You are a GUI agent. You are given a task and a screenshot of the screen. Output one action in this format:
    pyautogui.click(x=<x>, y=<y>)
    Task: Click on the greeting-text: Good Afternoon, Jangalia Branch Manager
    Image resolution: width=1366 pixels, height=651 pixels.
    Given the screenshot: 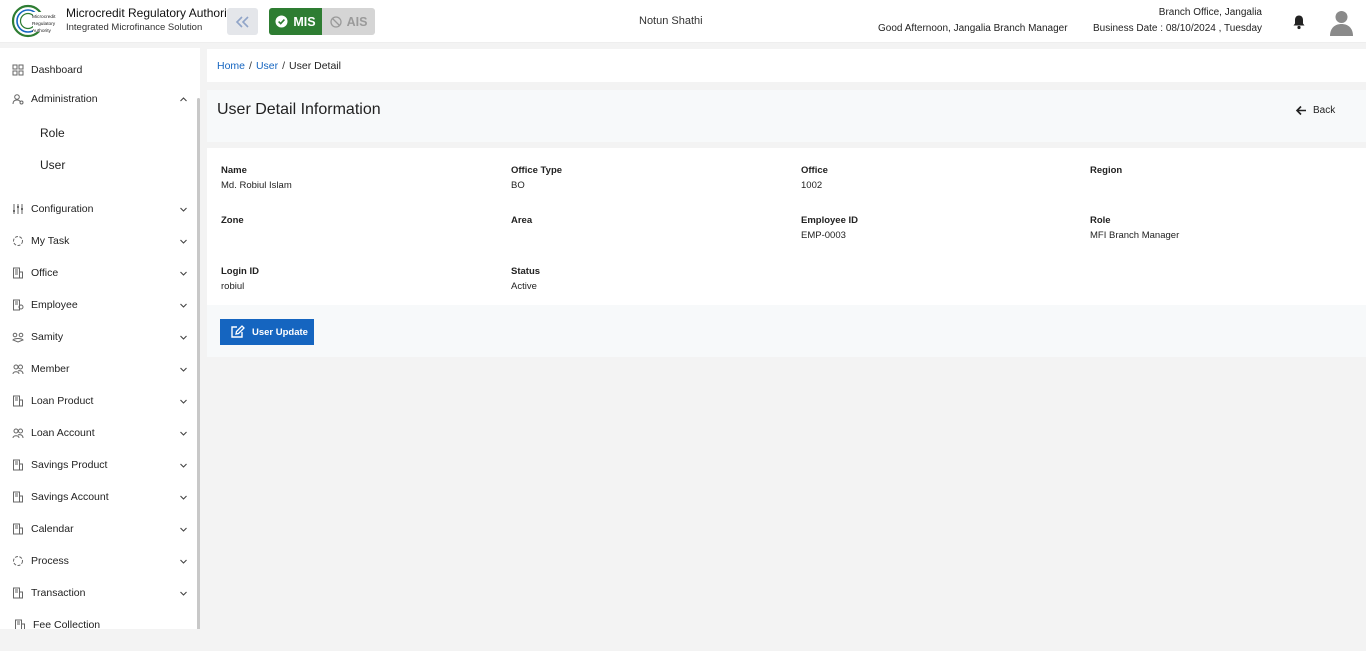 What is the action you would take?
    pyautogui.click(x=973, y=28)
    